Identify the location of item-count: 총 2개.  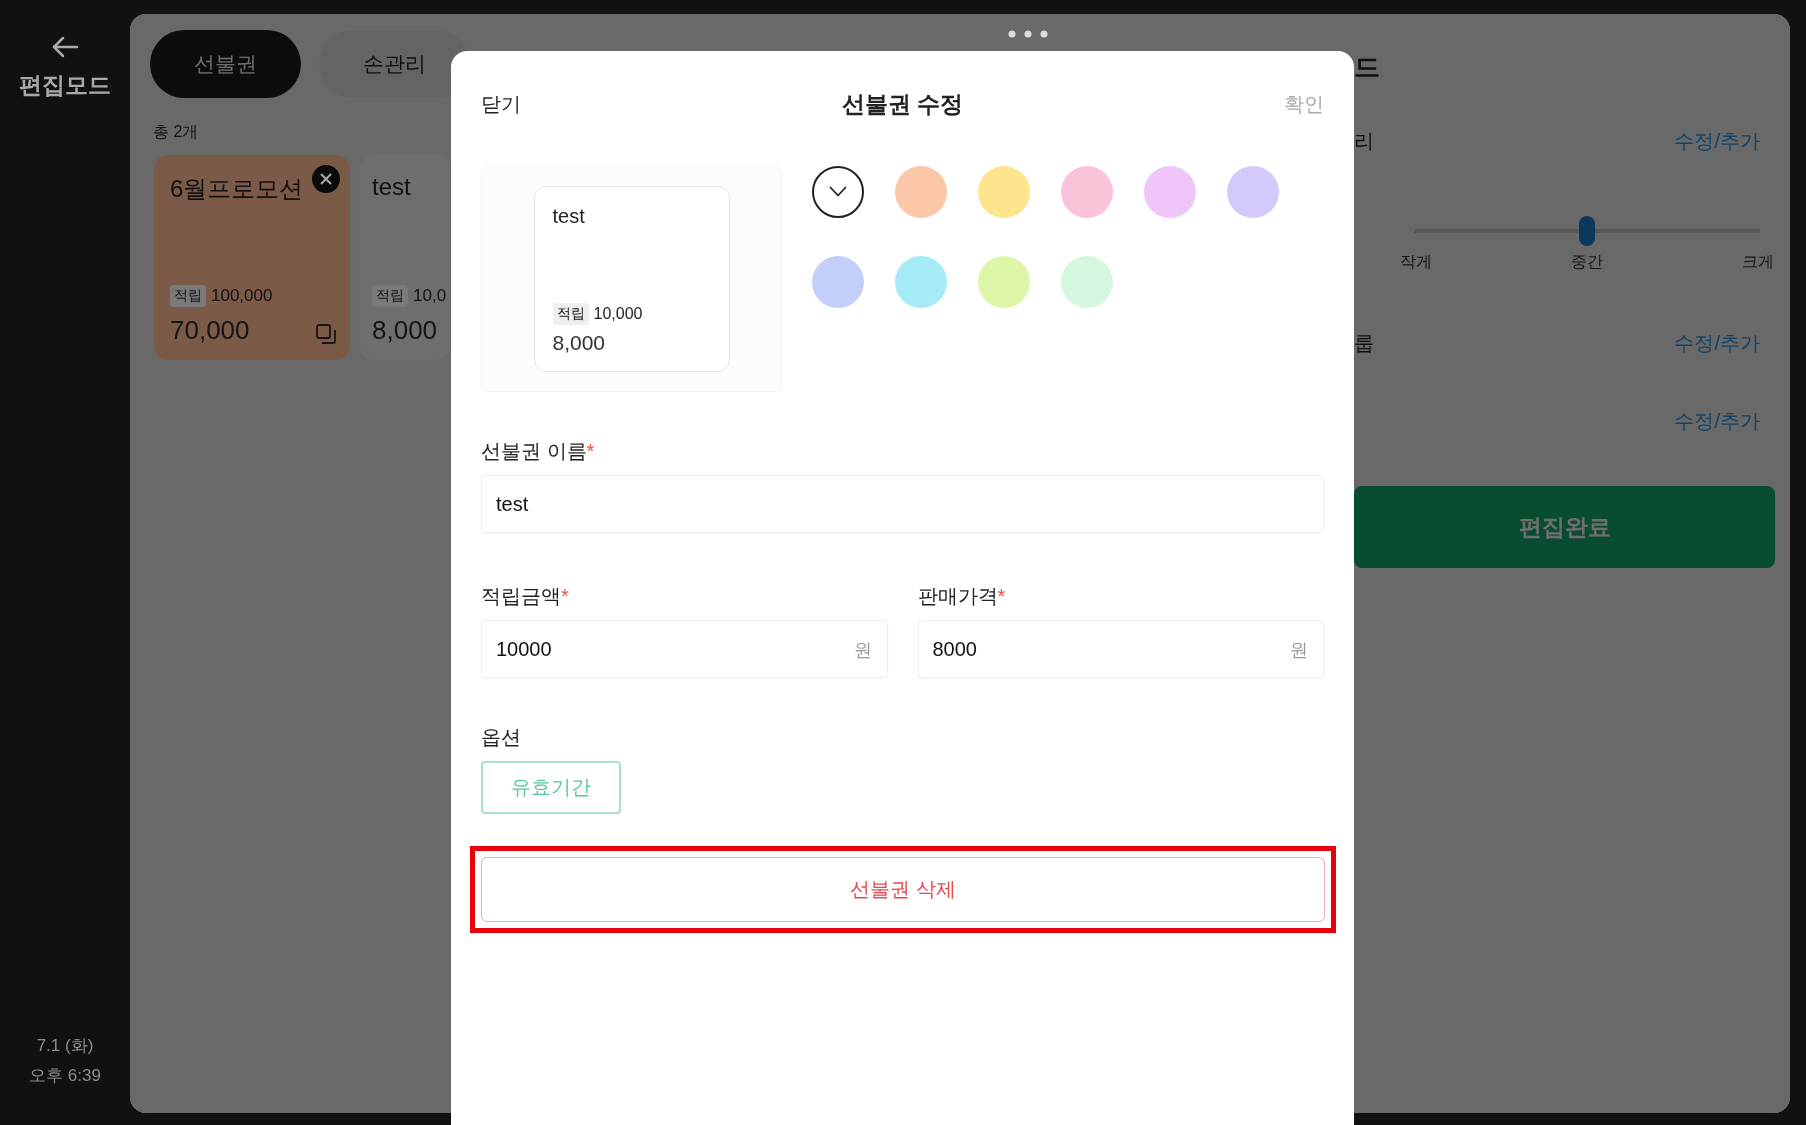
(176, 132).